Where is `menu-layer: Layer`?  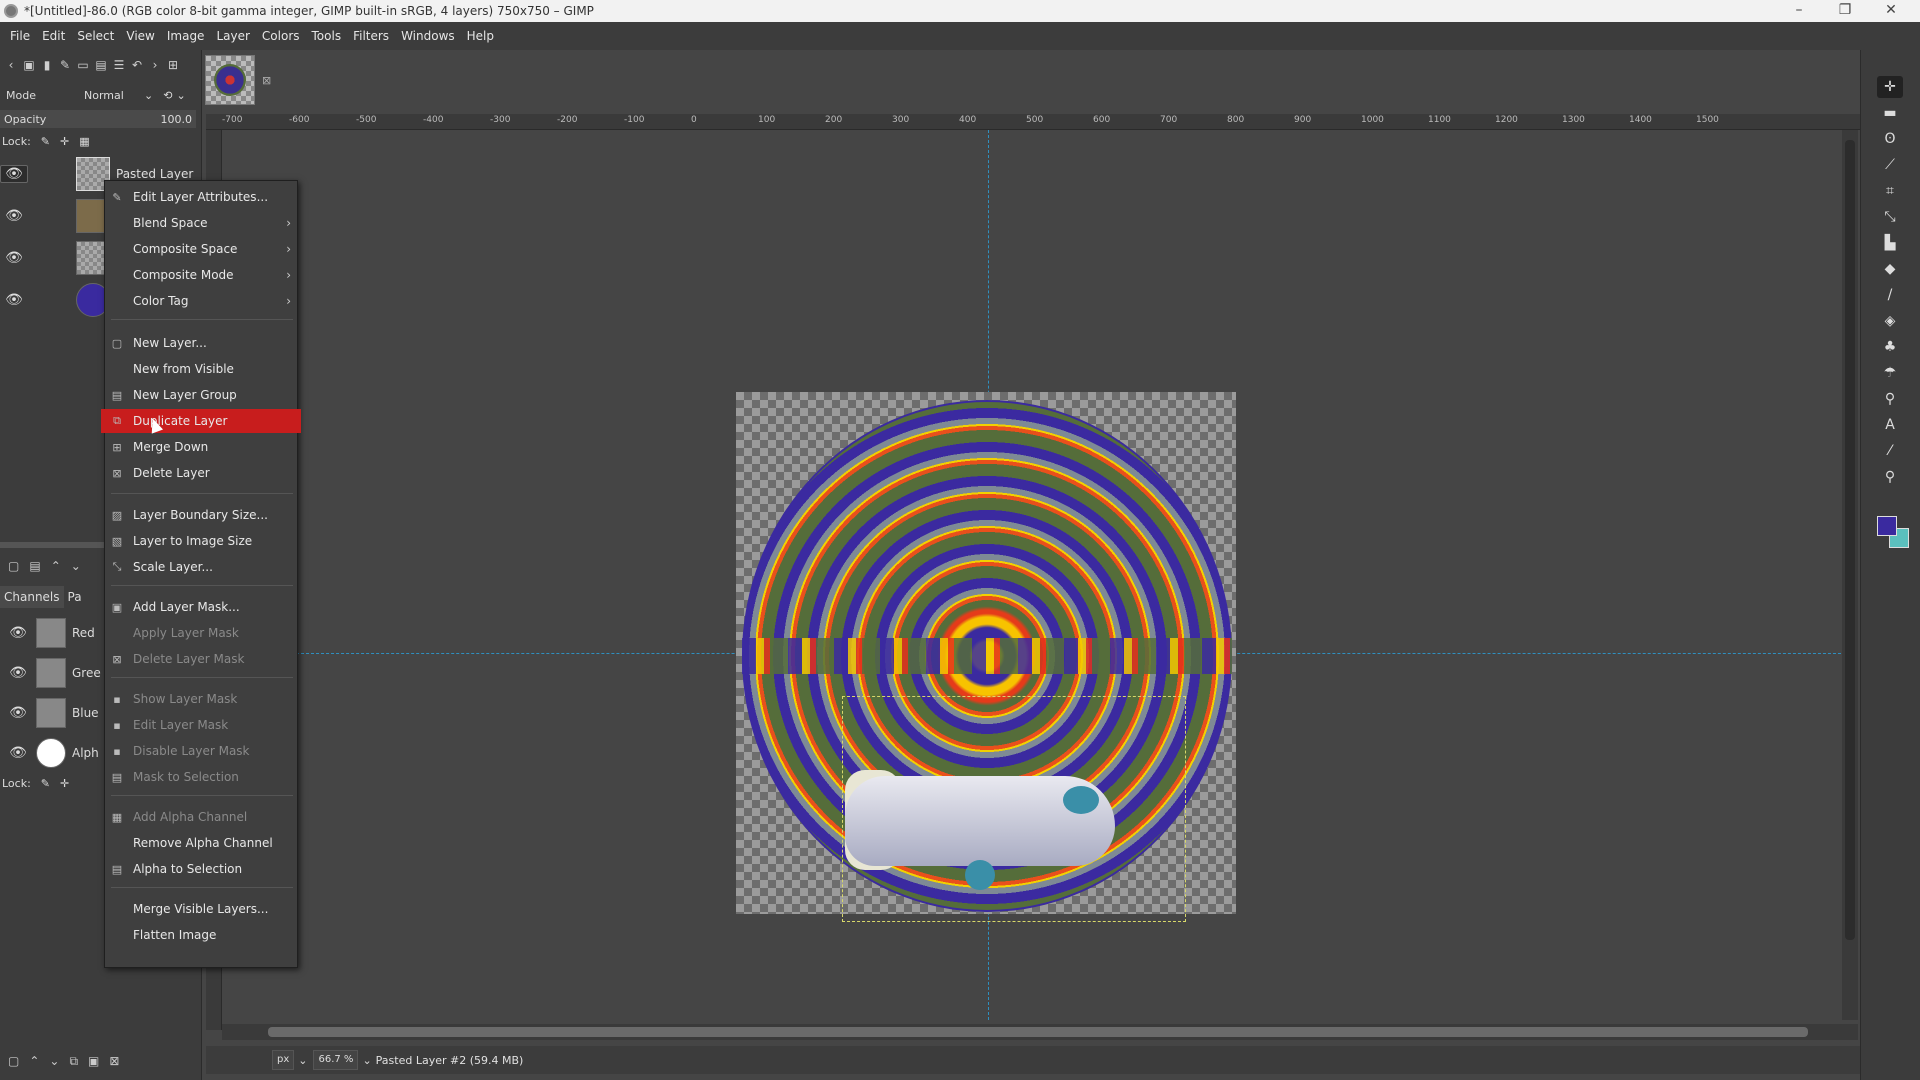 menu-layer: Layer is located at coordinates (232, 36).